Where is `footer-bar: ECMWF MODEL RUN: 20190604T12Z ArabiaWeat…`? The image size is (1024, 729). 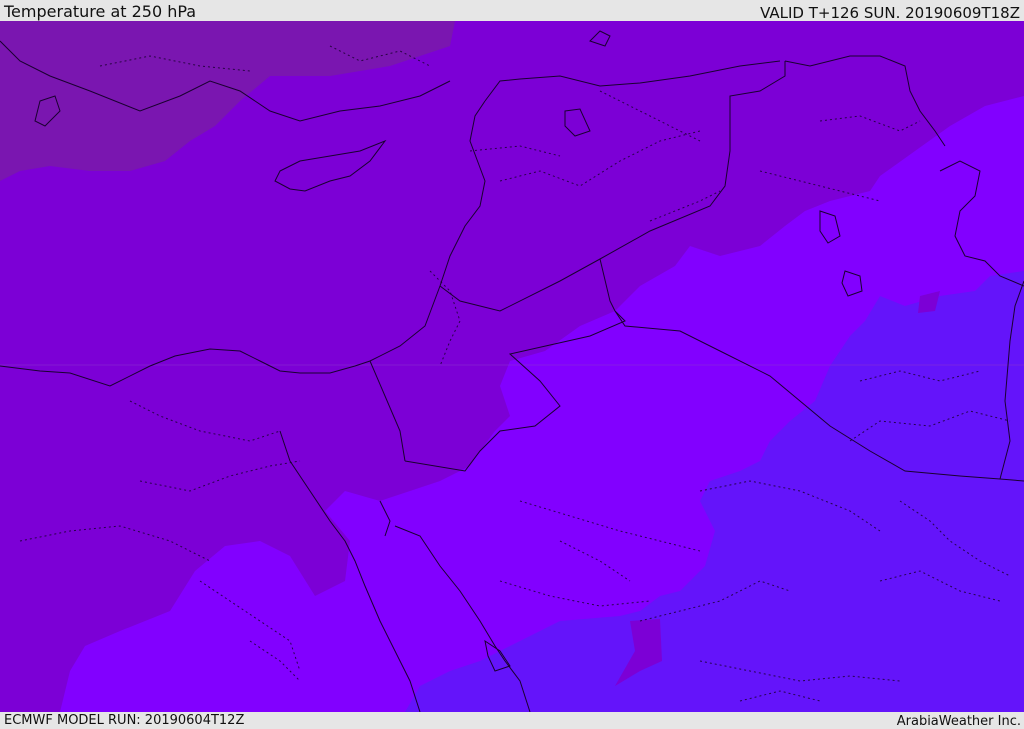 footer-bar: ECMWF MODEL RUN: 20190604T12Z ArabiaWeat… is located at coordinates (512, 720).